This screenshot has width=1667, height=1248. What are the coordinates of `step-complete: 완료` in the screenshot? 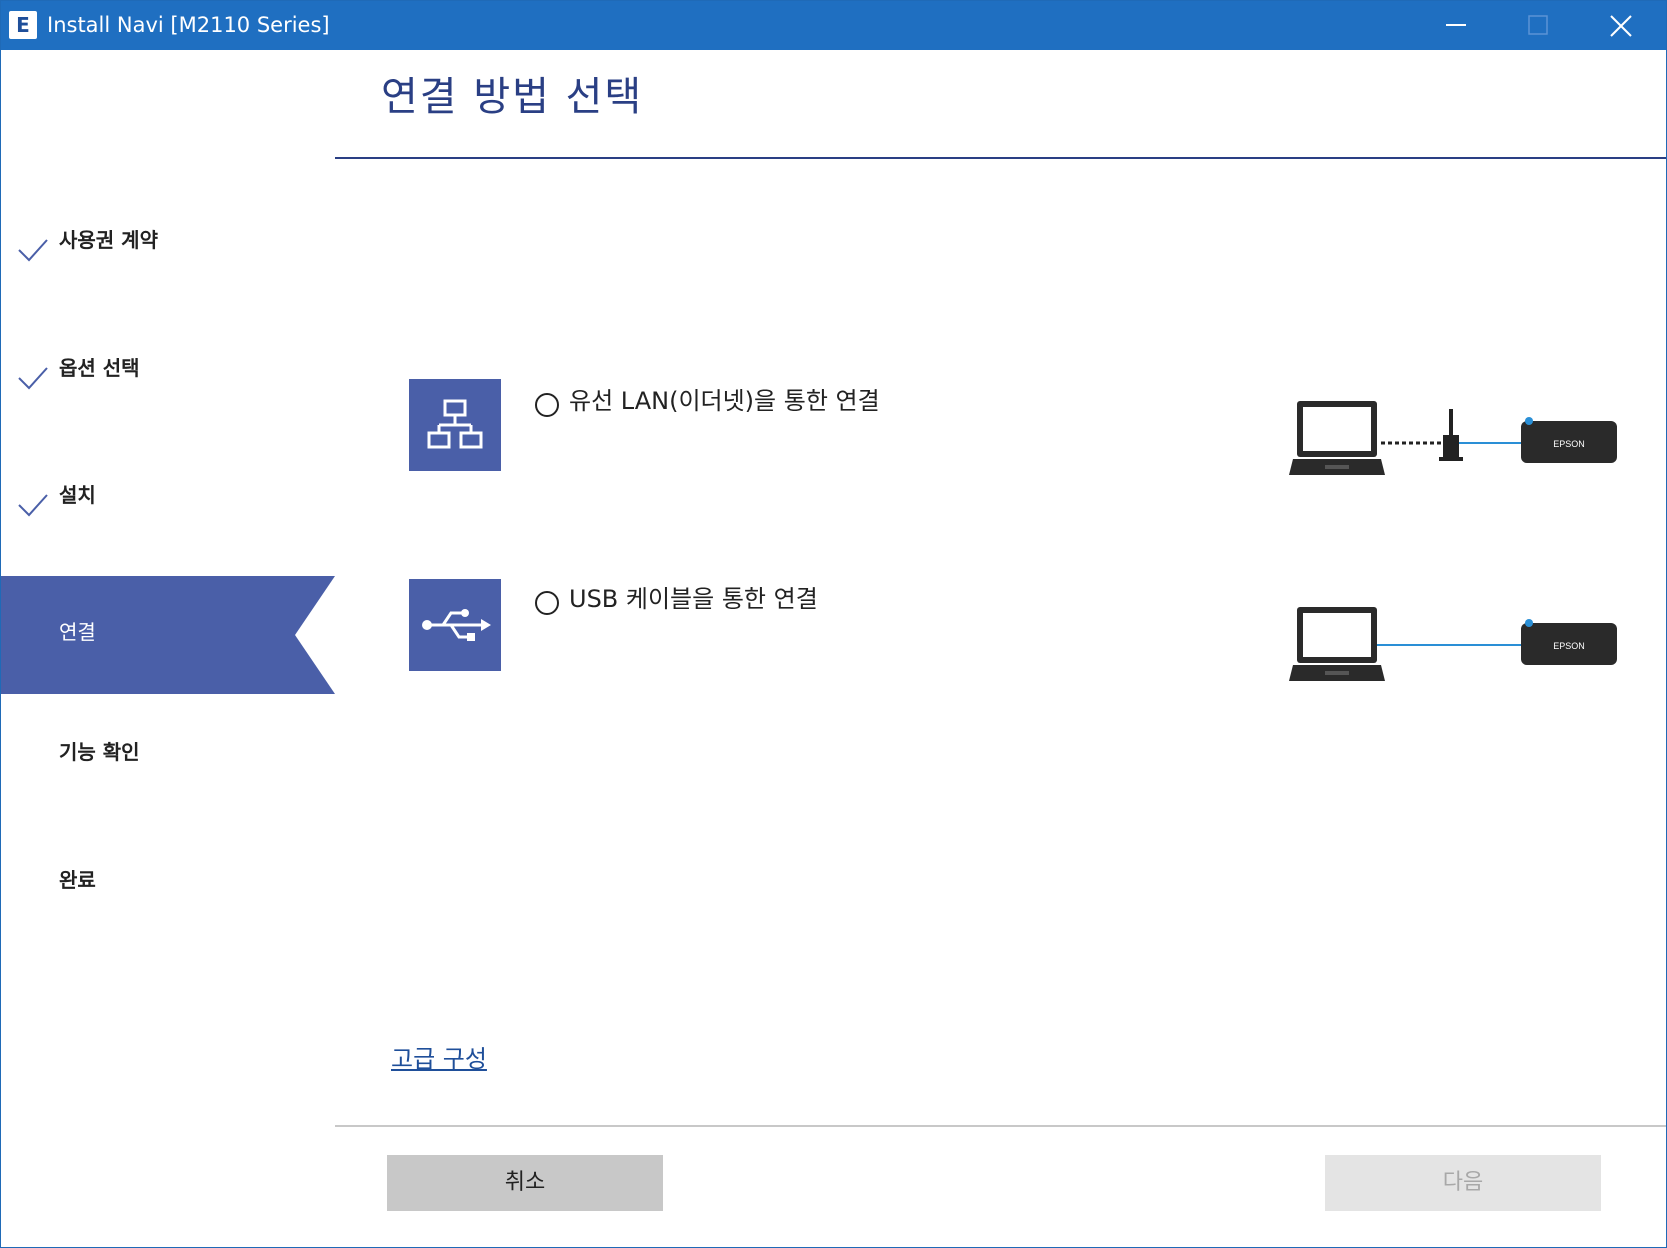 It's located at (168, 890).